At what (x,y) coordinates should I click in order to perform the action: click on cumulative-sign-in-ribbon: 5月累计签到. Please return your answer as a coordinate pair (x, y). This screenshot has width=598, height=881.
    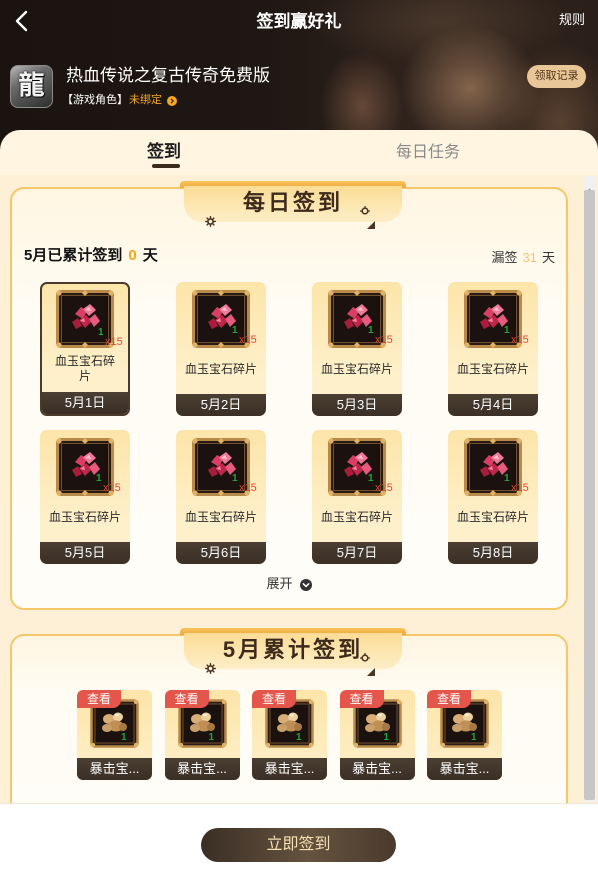
    Looking at the image, I should click on (293, 654).